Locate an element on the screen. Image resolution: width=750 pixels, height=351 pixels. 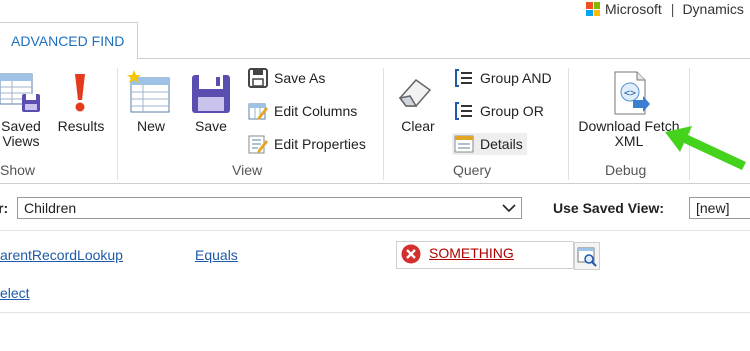
group-and-button: Group AND is located at coordinates (503, 78).